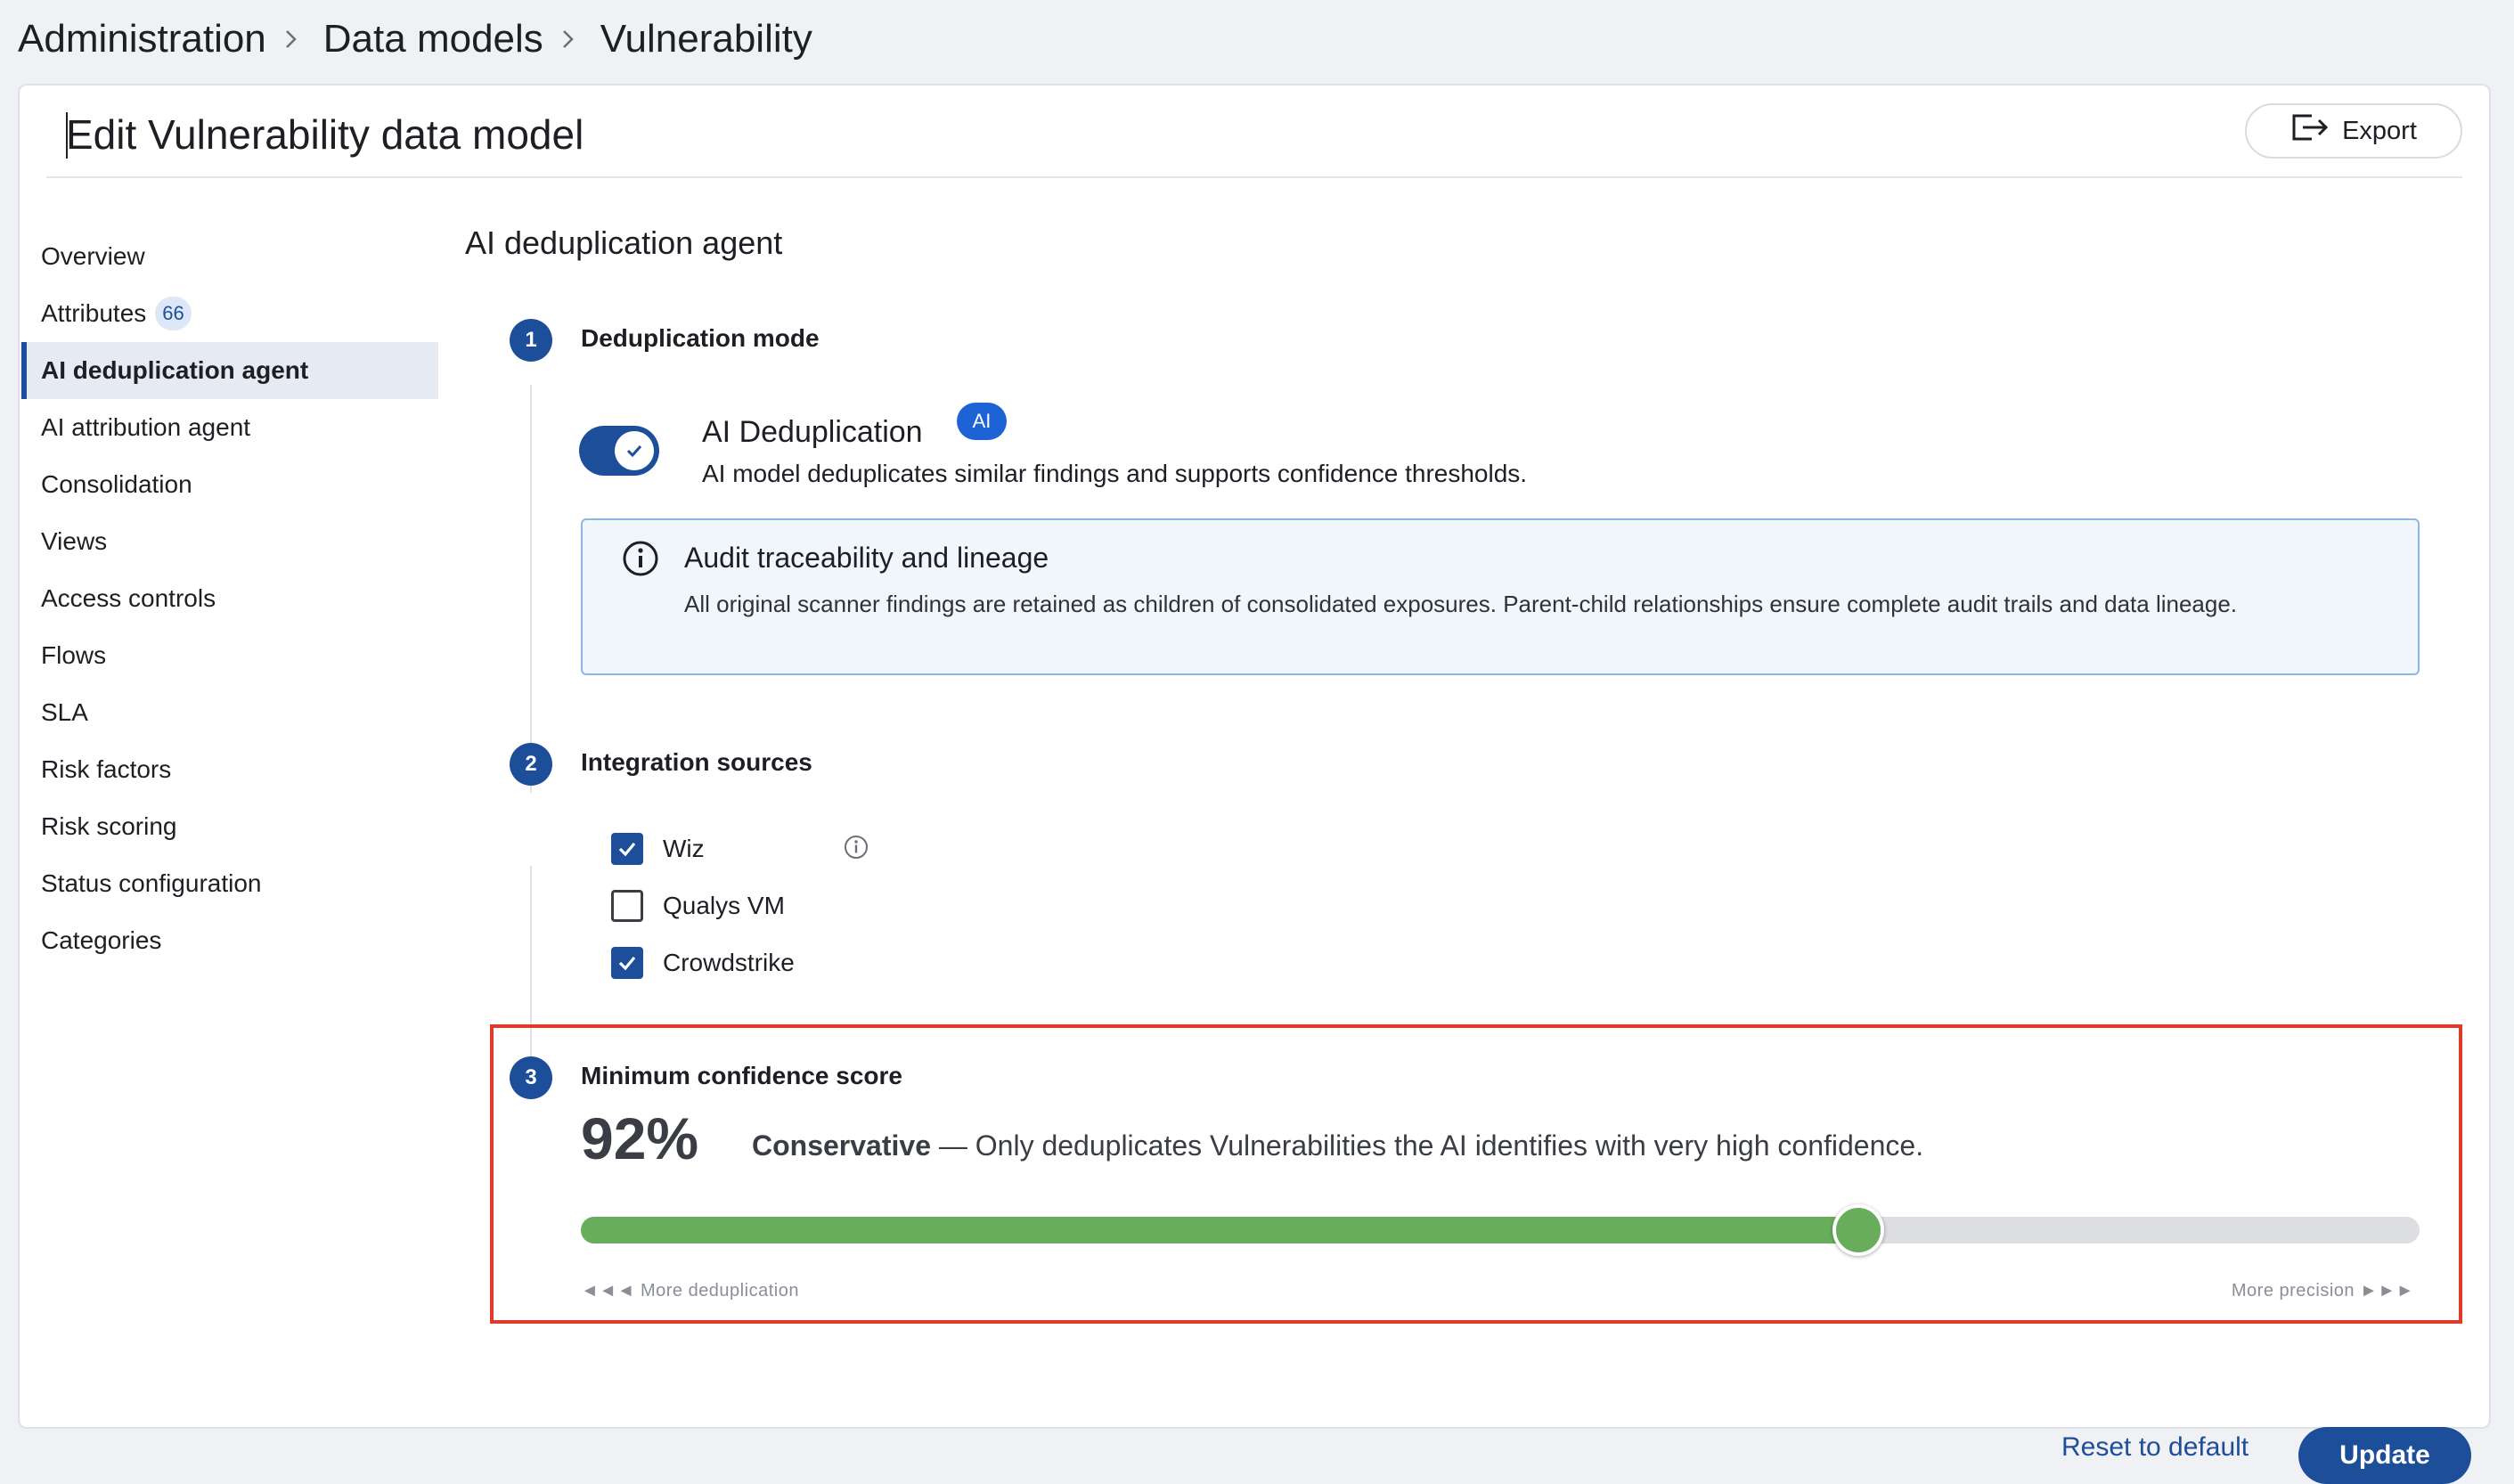 The image size is (2514, 1484). I want to click on more-precision-label: More precision ►►►, so click(2323, 1291).